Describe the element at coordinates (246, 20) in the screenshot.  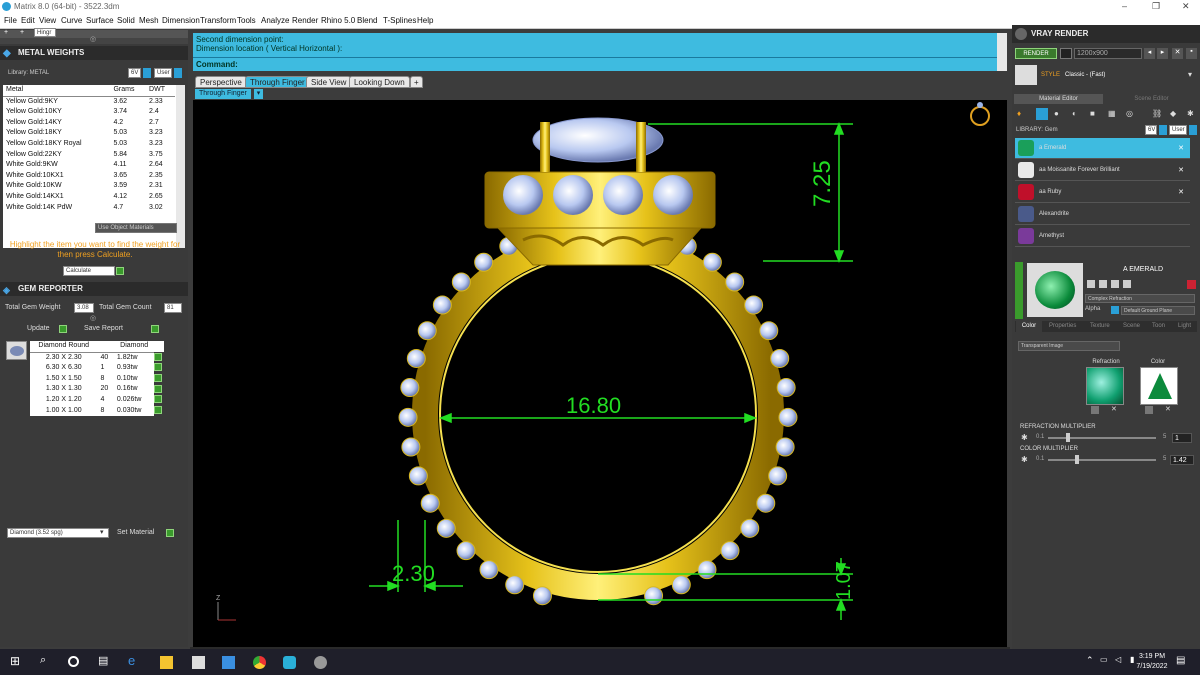
I see `menu-tools: Tools` at that location.